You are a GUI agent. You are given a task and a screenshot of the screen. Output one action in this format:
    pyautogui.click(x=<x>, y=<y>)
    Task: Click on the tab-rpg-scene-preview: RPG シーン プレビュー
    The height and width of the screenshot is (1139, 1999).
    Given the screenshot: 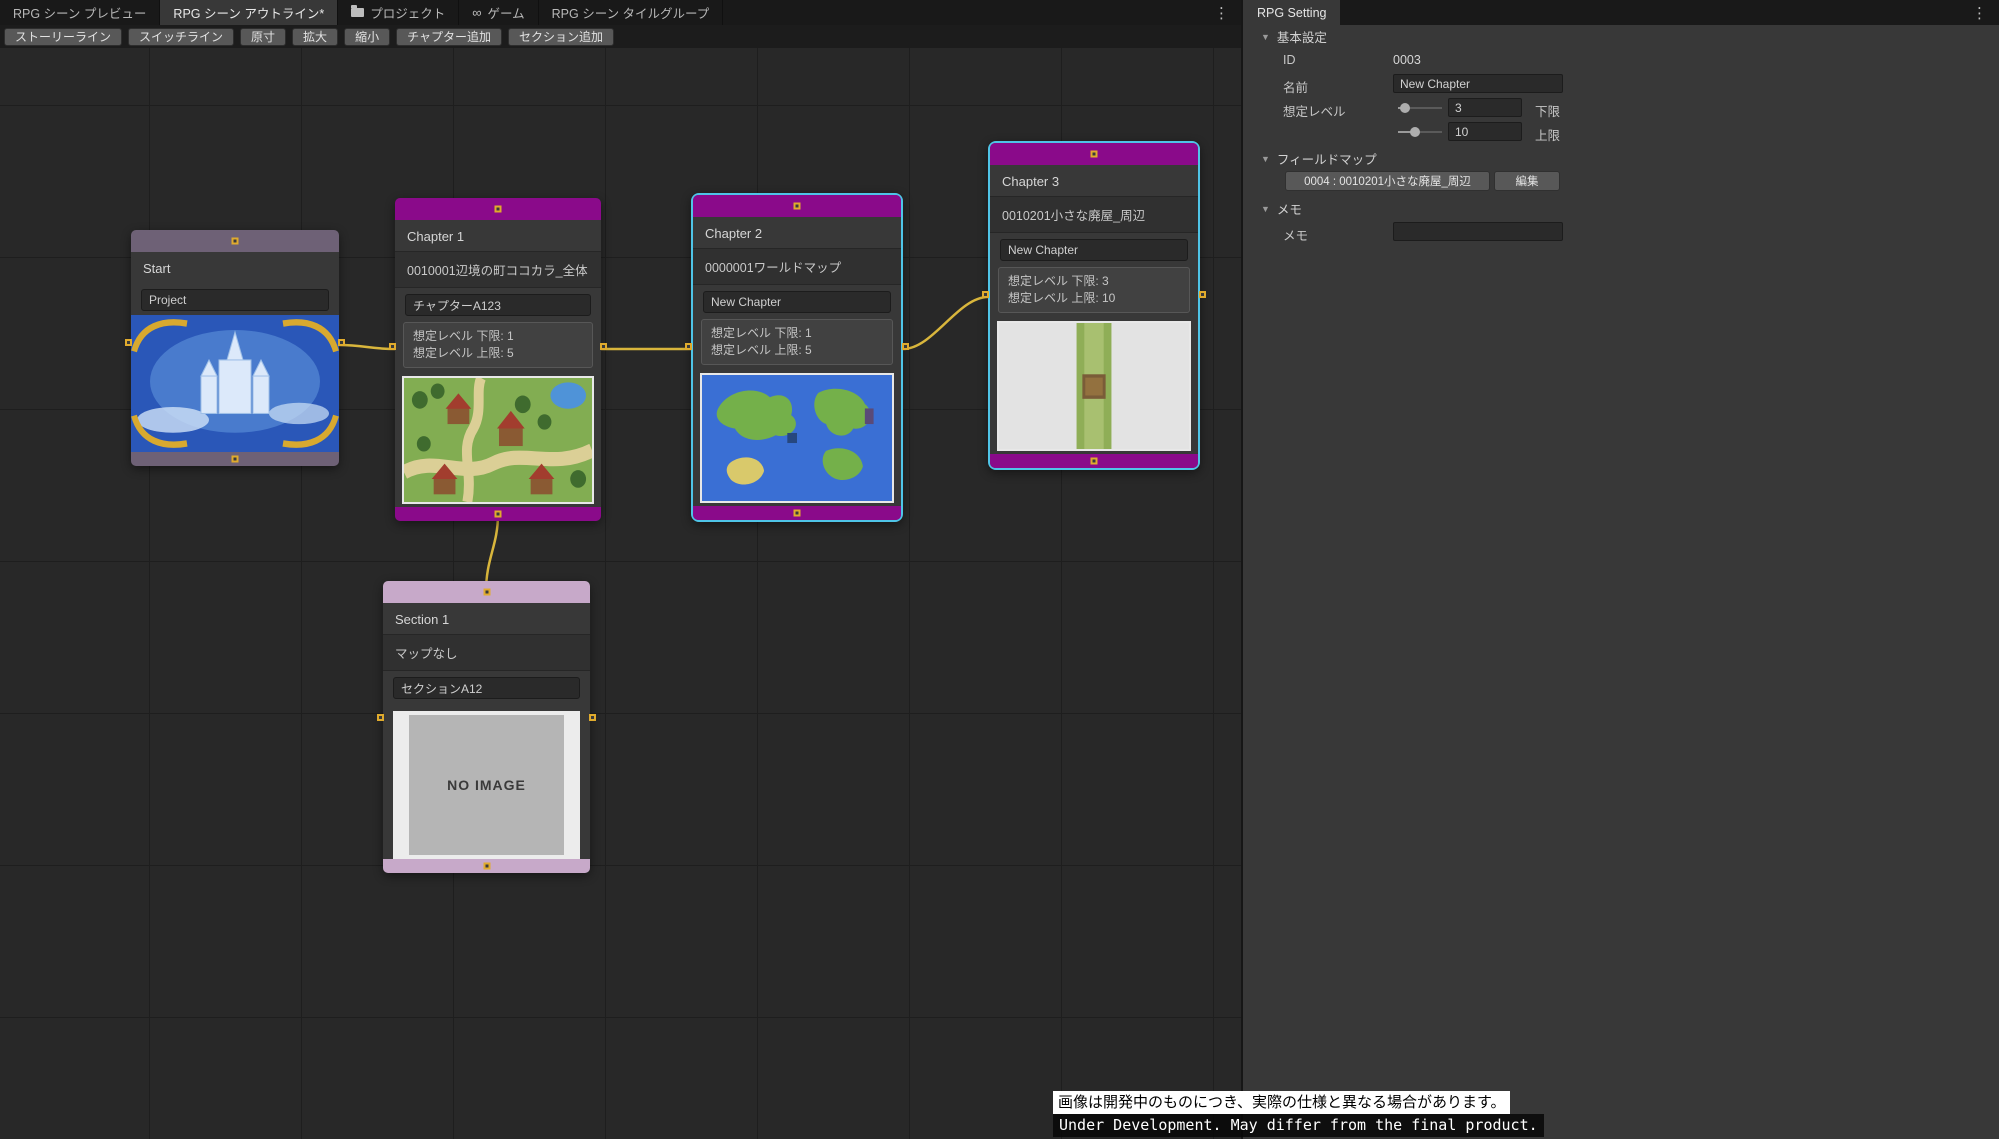 What is the action you would take?
    pyautogui.click(x=80, y=12)
    